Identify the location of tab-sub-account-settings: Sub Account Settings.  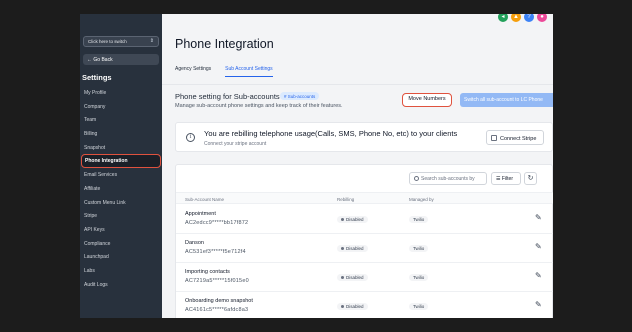
(249, 71).